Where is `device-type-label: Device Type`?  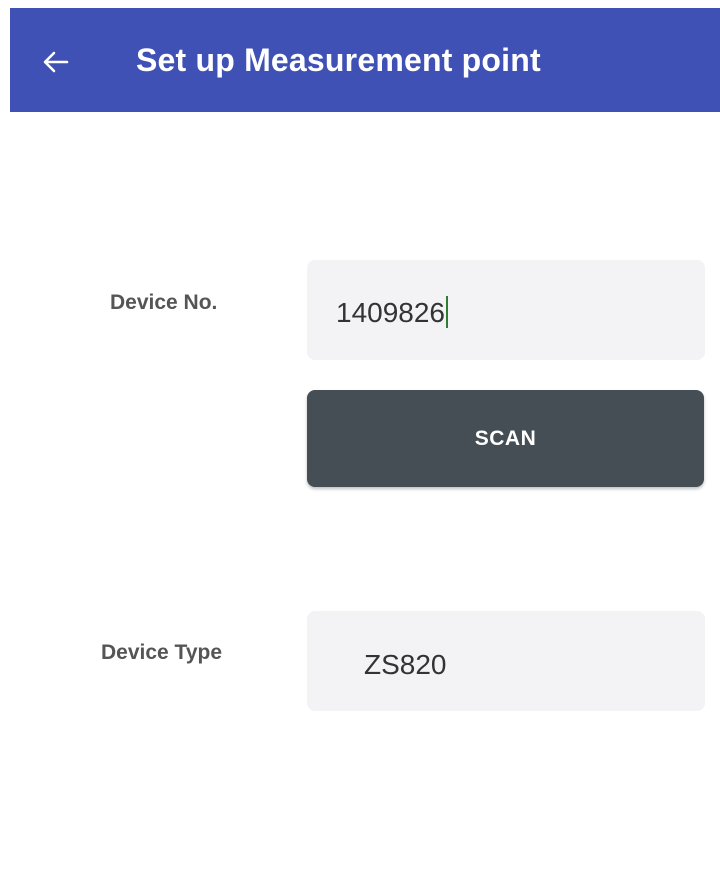 device-type-label: Device Type is located at coordinates (162, 652).